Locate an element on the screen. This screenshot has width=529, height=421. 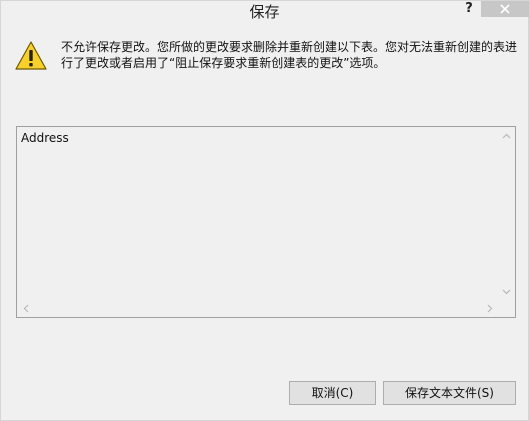
title-bar: 保存 ? is located at coordinates (265, 12).